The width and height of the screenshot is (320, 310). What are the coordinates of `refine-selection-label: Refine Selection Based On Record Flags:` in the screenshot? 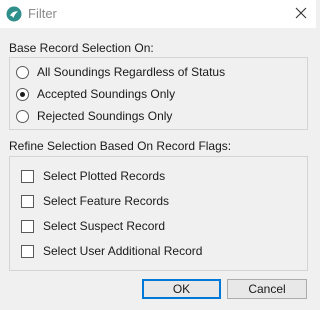 It's located at (120, 146).